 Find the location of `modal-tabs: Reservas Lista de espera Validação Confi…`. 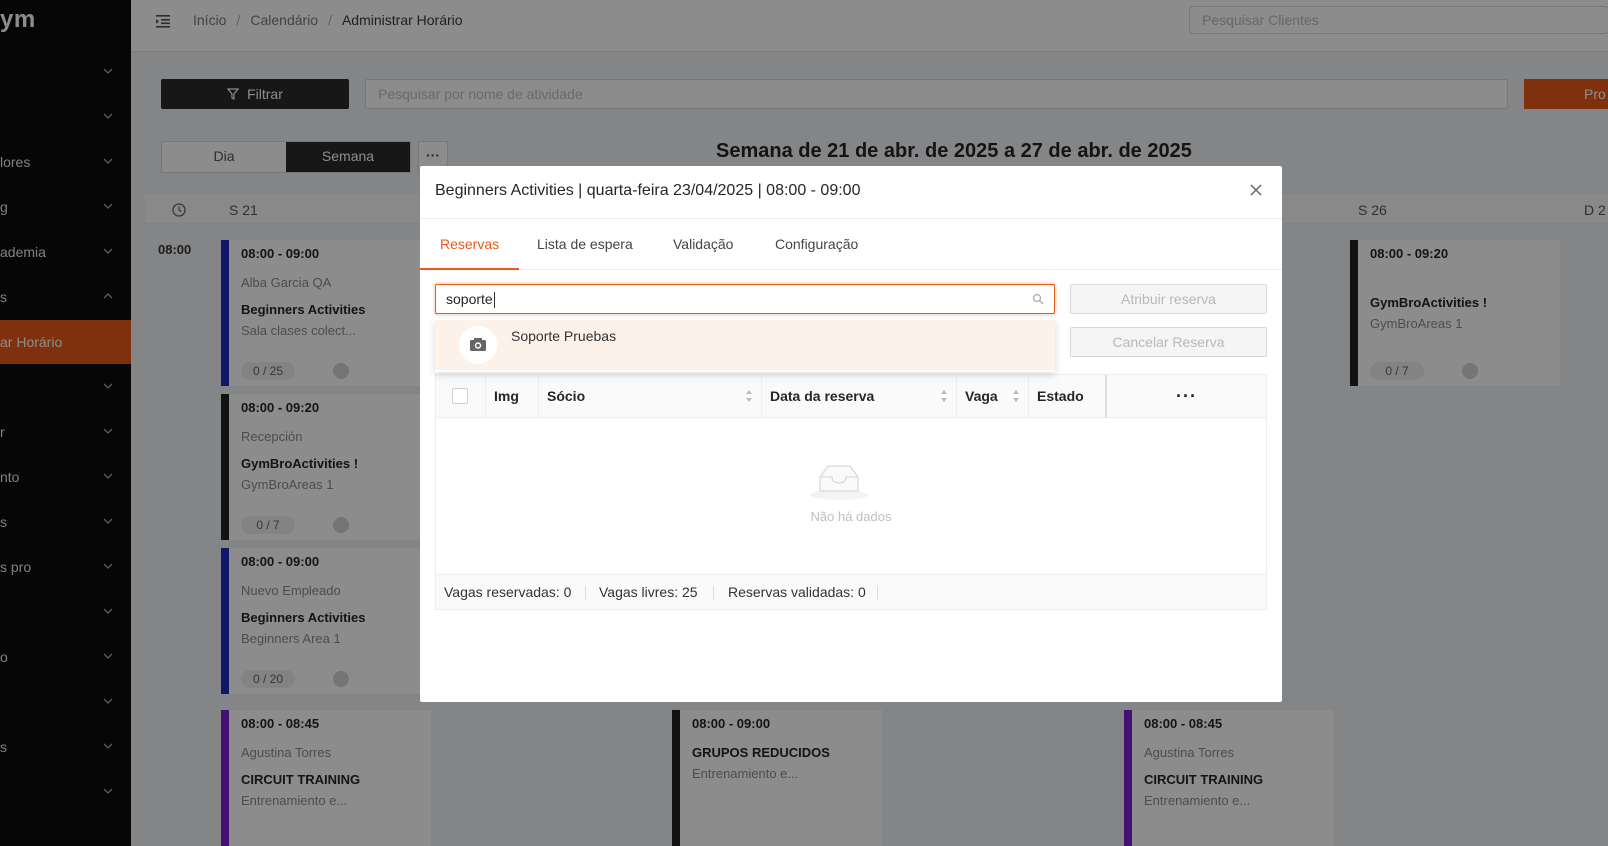

modal-tabs: Reservas Lista de espera Validação Confi… is located at coordinates (851, 244).